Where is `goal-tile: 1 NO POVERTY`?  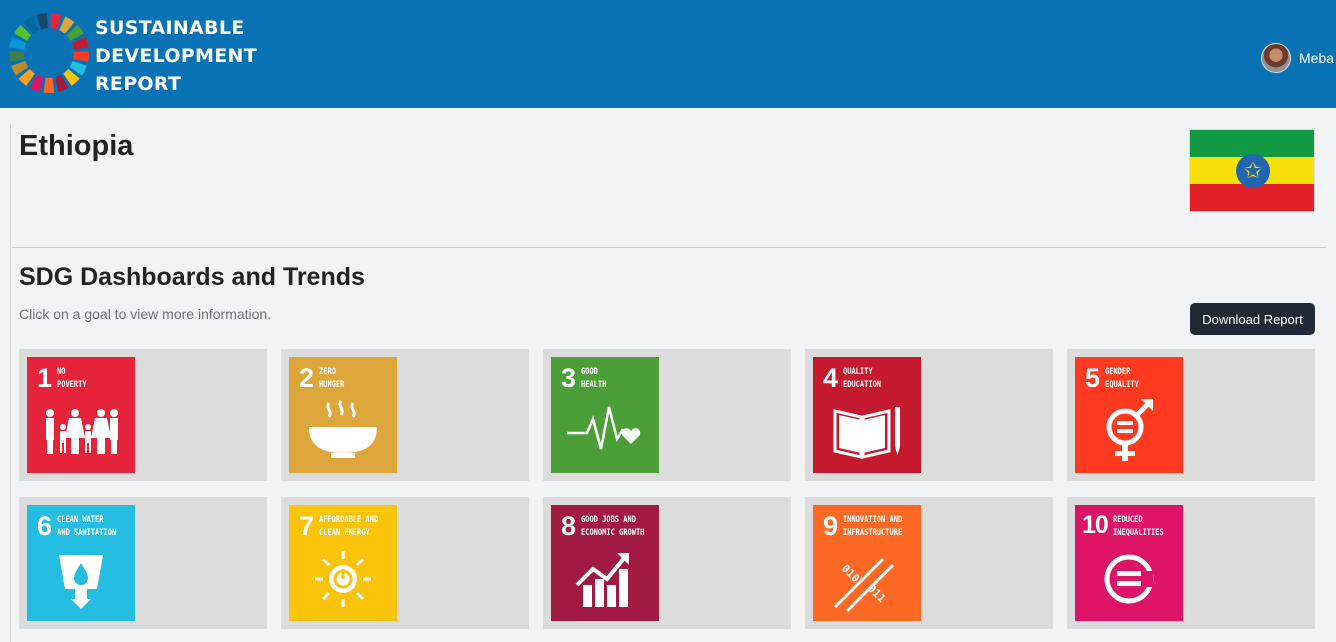
goal-tile: 1 NO POVERTY is located at coordinates (81, 415).